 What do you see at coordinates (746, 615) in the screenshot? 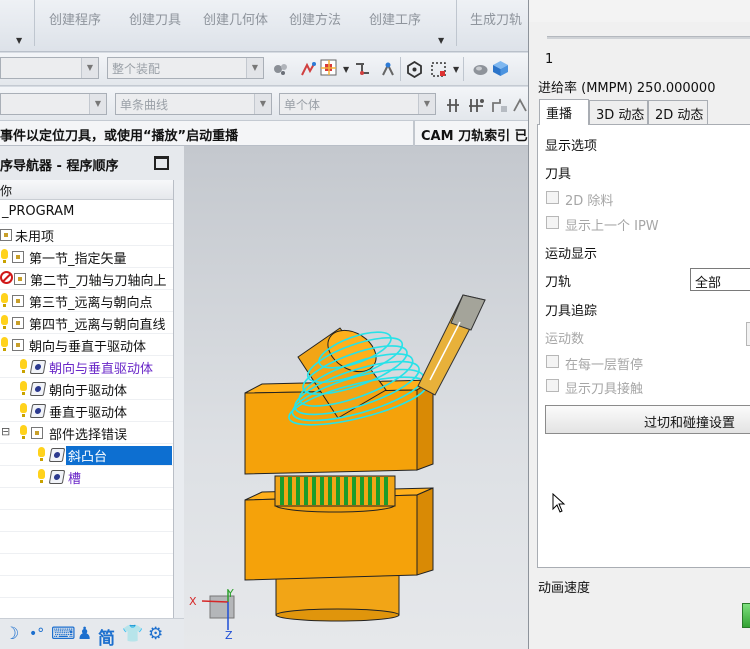
I see `play-button` at bounding box center [746, 615].